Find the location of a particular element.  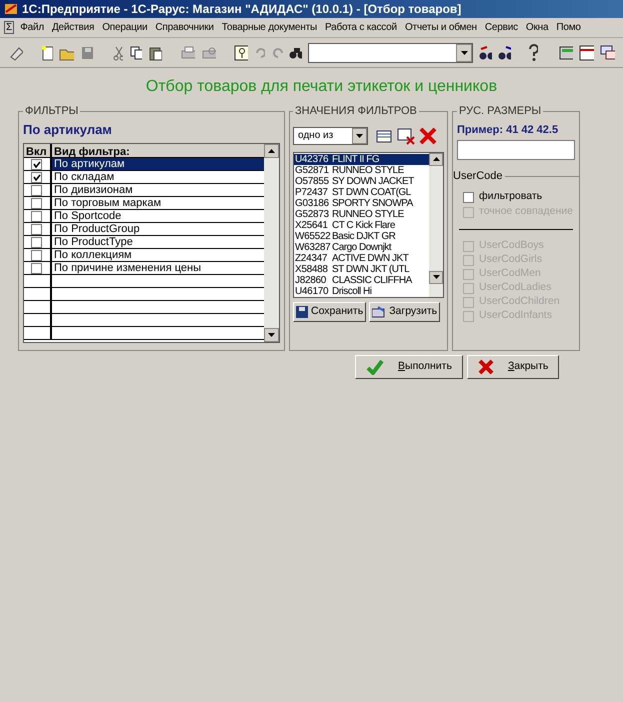

load-button: Загрузить is located at coordinates (404, 312).